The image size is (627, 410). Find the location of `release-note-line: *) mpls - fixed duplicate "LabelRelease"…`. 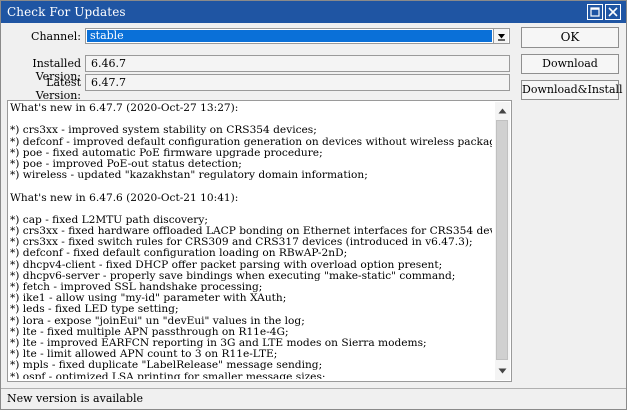

release-note-line: *) mpls - fixed duplicate "LabelRelease"… is located at coordinates (166, 365).